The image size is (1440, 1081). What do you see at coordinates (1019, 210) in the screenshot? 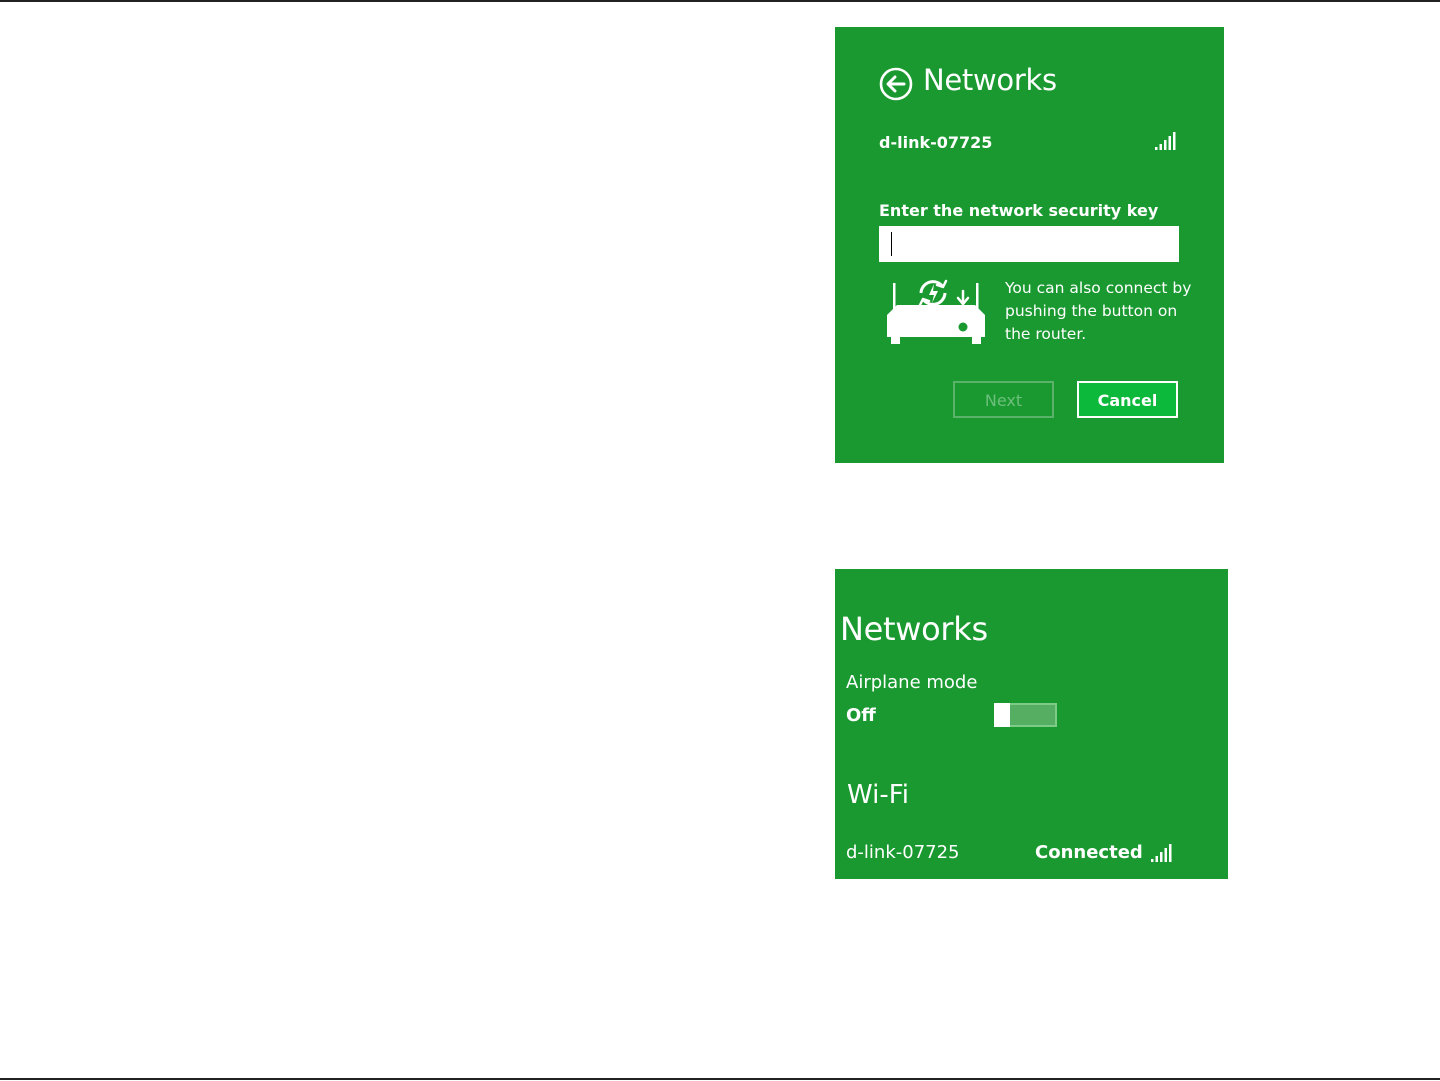
I see `security-key-label: Enter the network security key` at bounding box center [1019, 210].